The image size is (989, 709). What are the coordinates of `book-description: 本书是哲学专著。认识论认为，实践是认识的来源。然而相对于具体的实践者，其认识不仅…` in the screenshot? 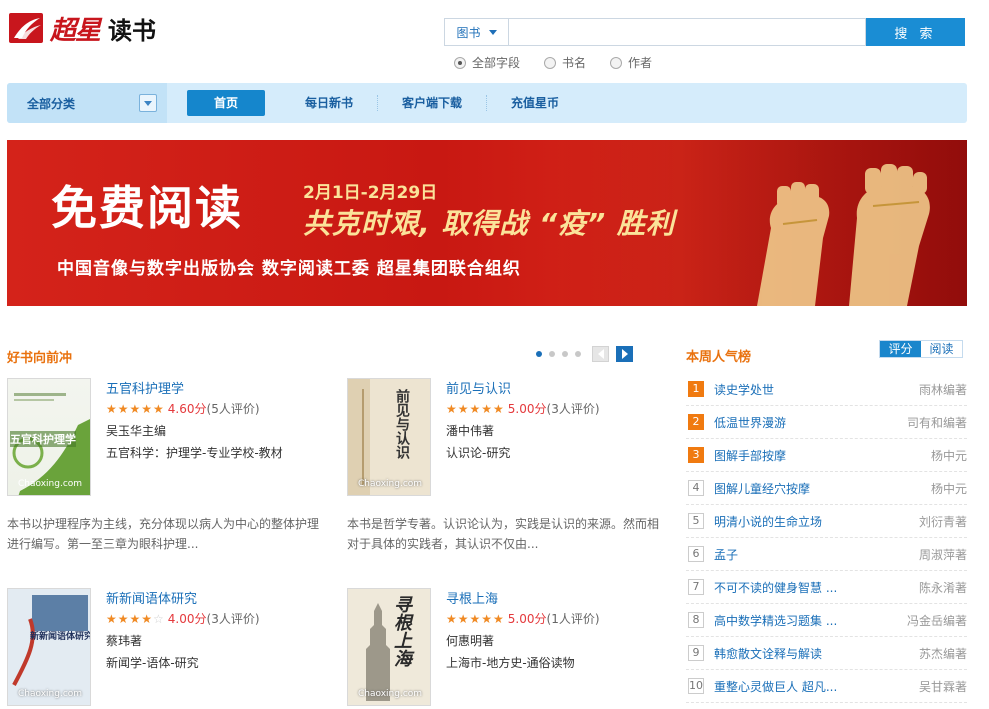 It's located at (503, 534).